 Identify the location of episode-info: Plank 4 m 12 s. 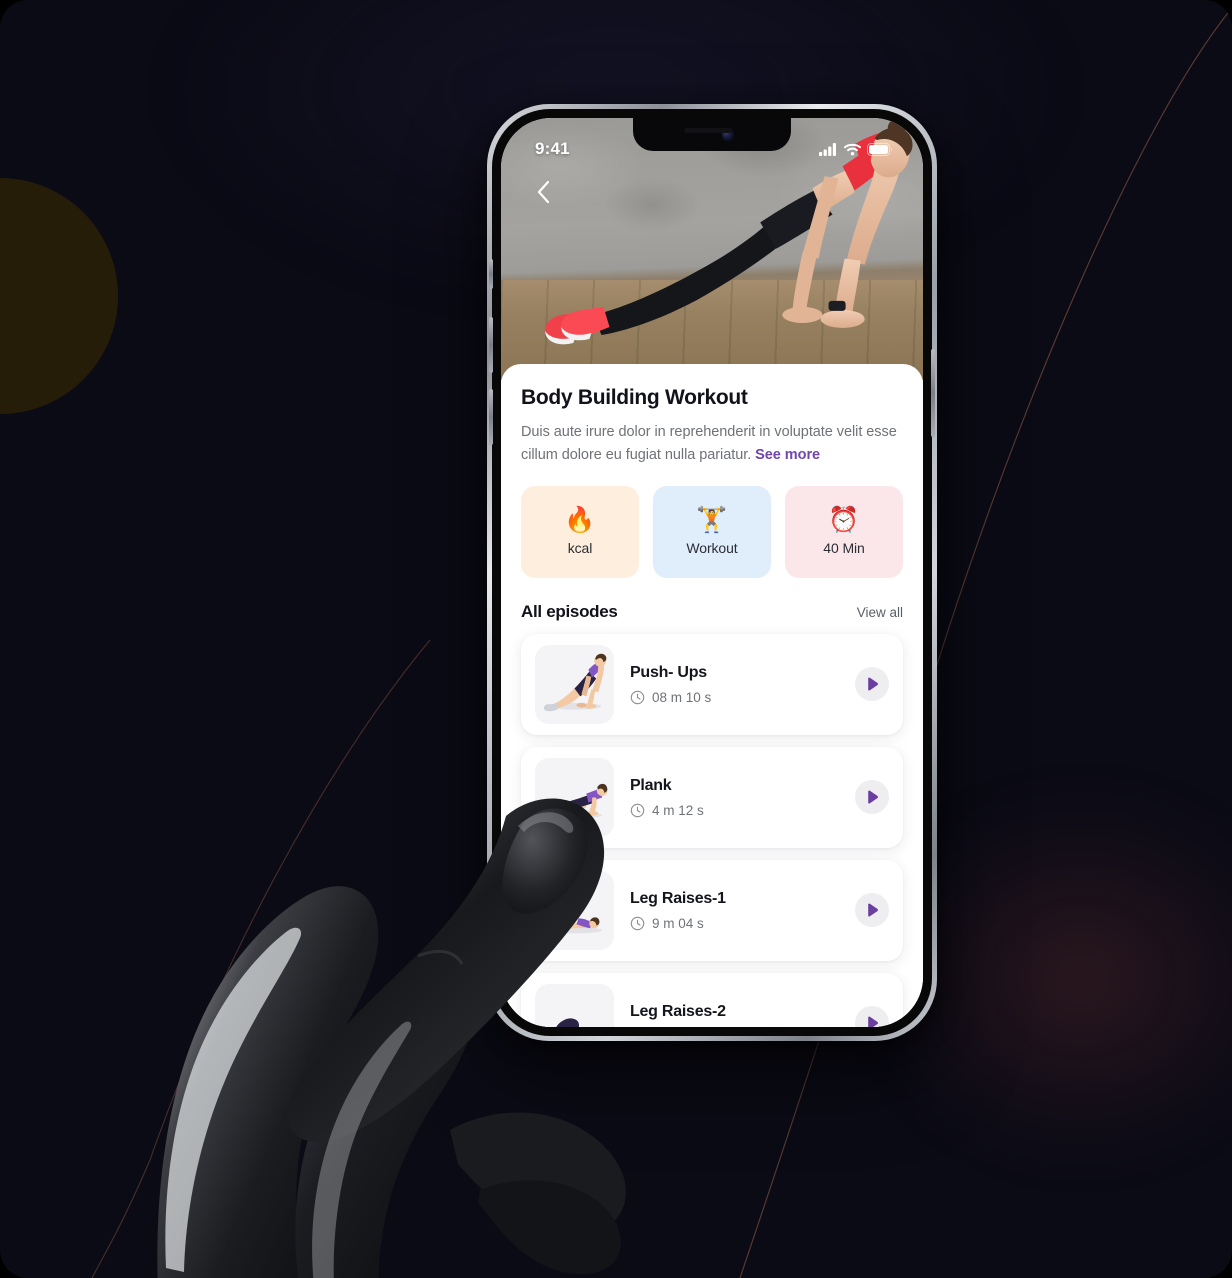
(734, 797).